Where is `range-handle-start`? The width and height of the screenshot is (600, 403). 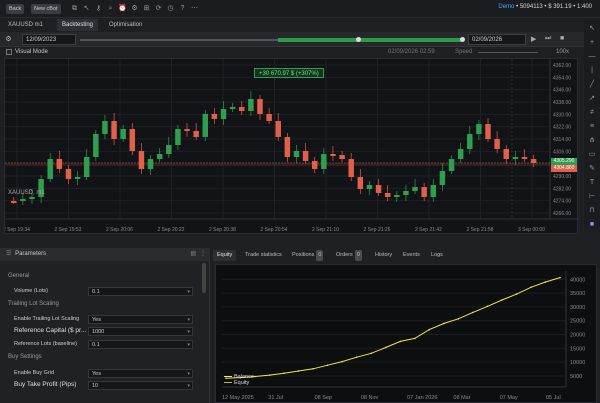 range-handle-start is located at coordinates (358, 39).